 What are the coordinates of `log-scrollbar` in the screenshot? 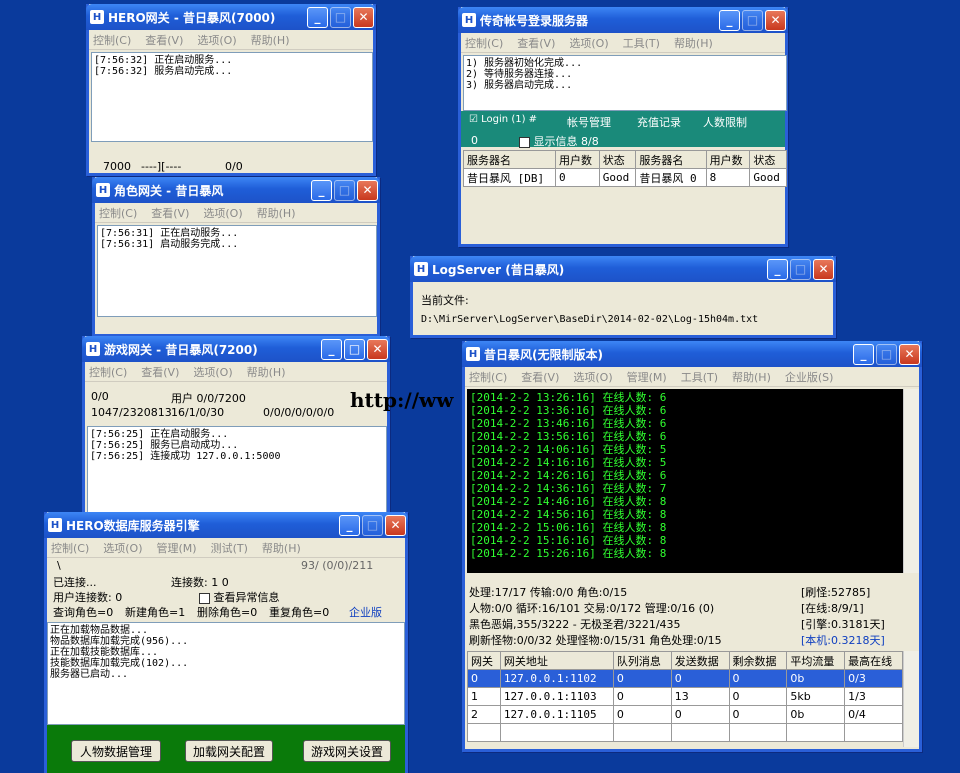 It's located at (911, 481).